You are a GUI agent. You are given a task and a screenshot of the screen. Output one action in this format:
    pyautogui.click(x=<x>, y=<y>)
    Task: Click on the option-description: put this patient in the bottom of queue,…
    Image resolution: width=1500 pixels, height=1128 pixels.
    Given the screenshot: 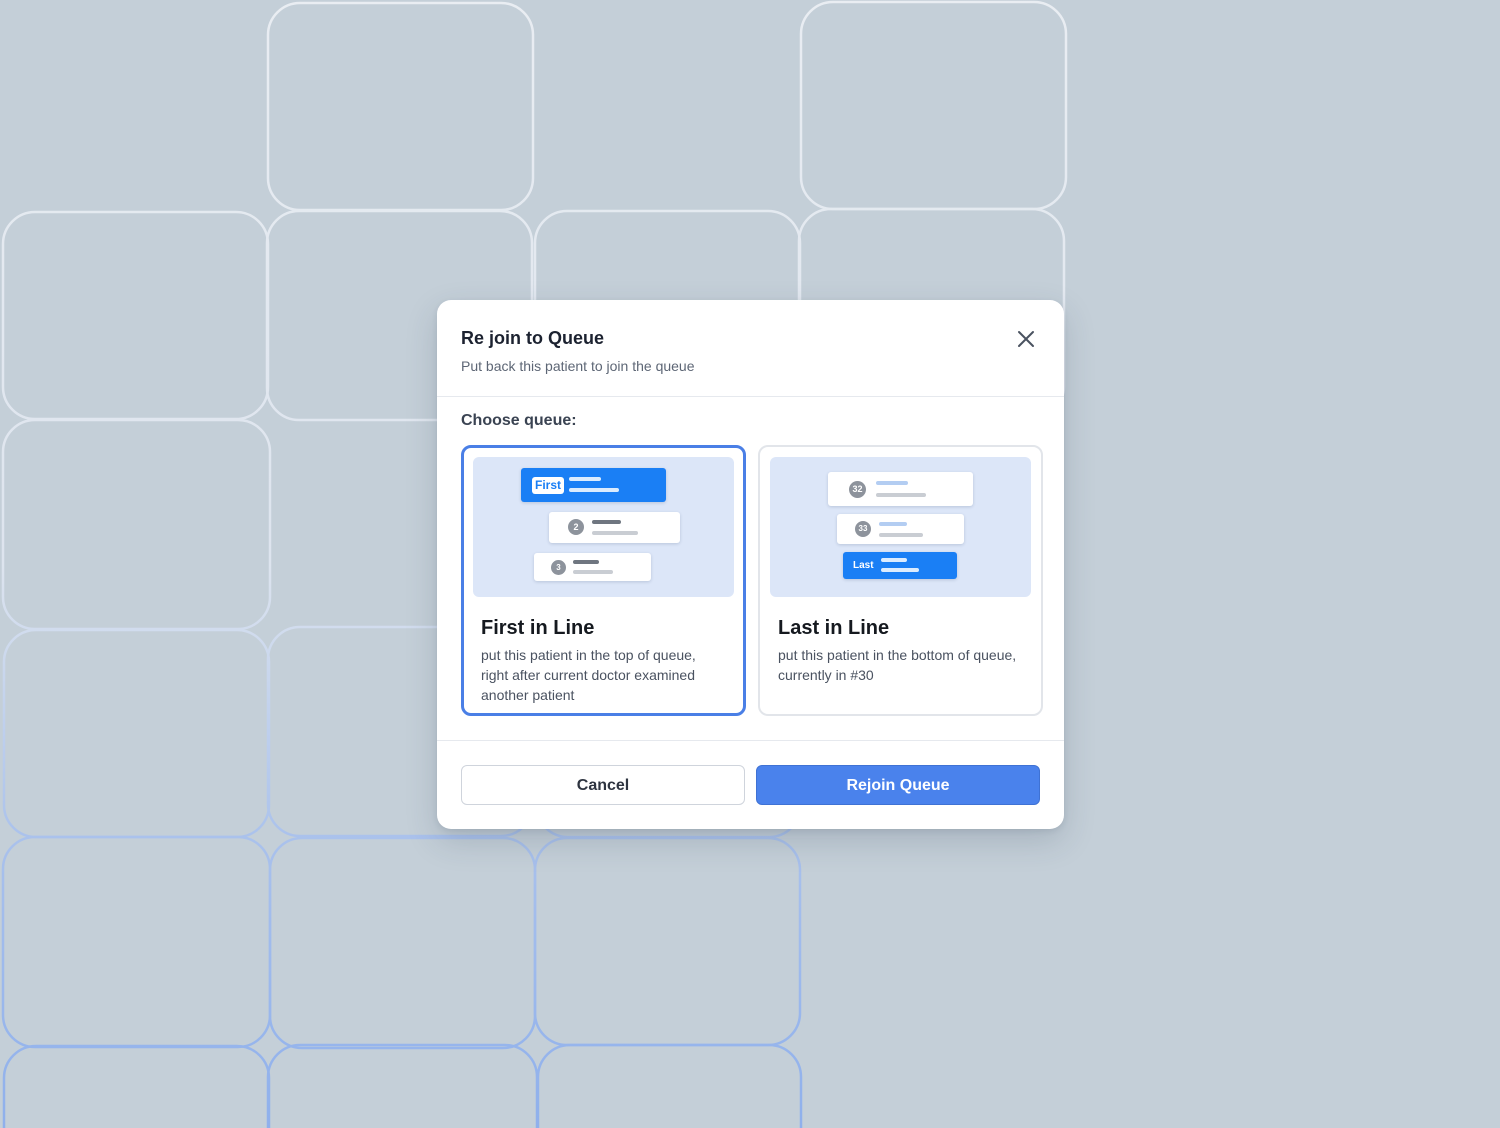 What is the action you would take?
    pyautogui.click(x=897, y=665)
    